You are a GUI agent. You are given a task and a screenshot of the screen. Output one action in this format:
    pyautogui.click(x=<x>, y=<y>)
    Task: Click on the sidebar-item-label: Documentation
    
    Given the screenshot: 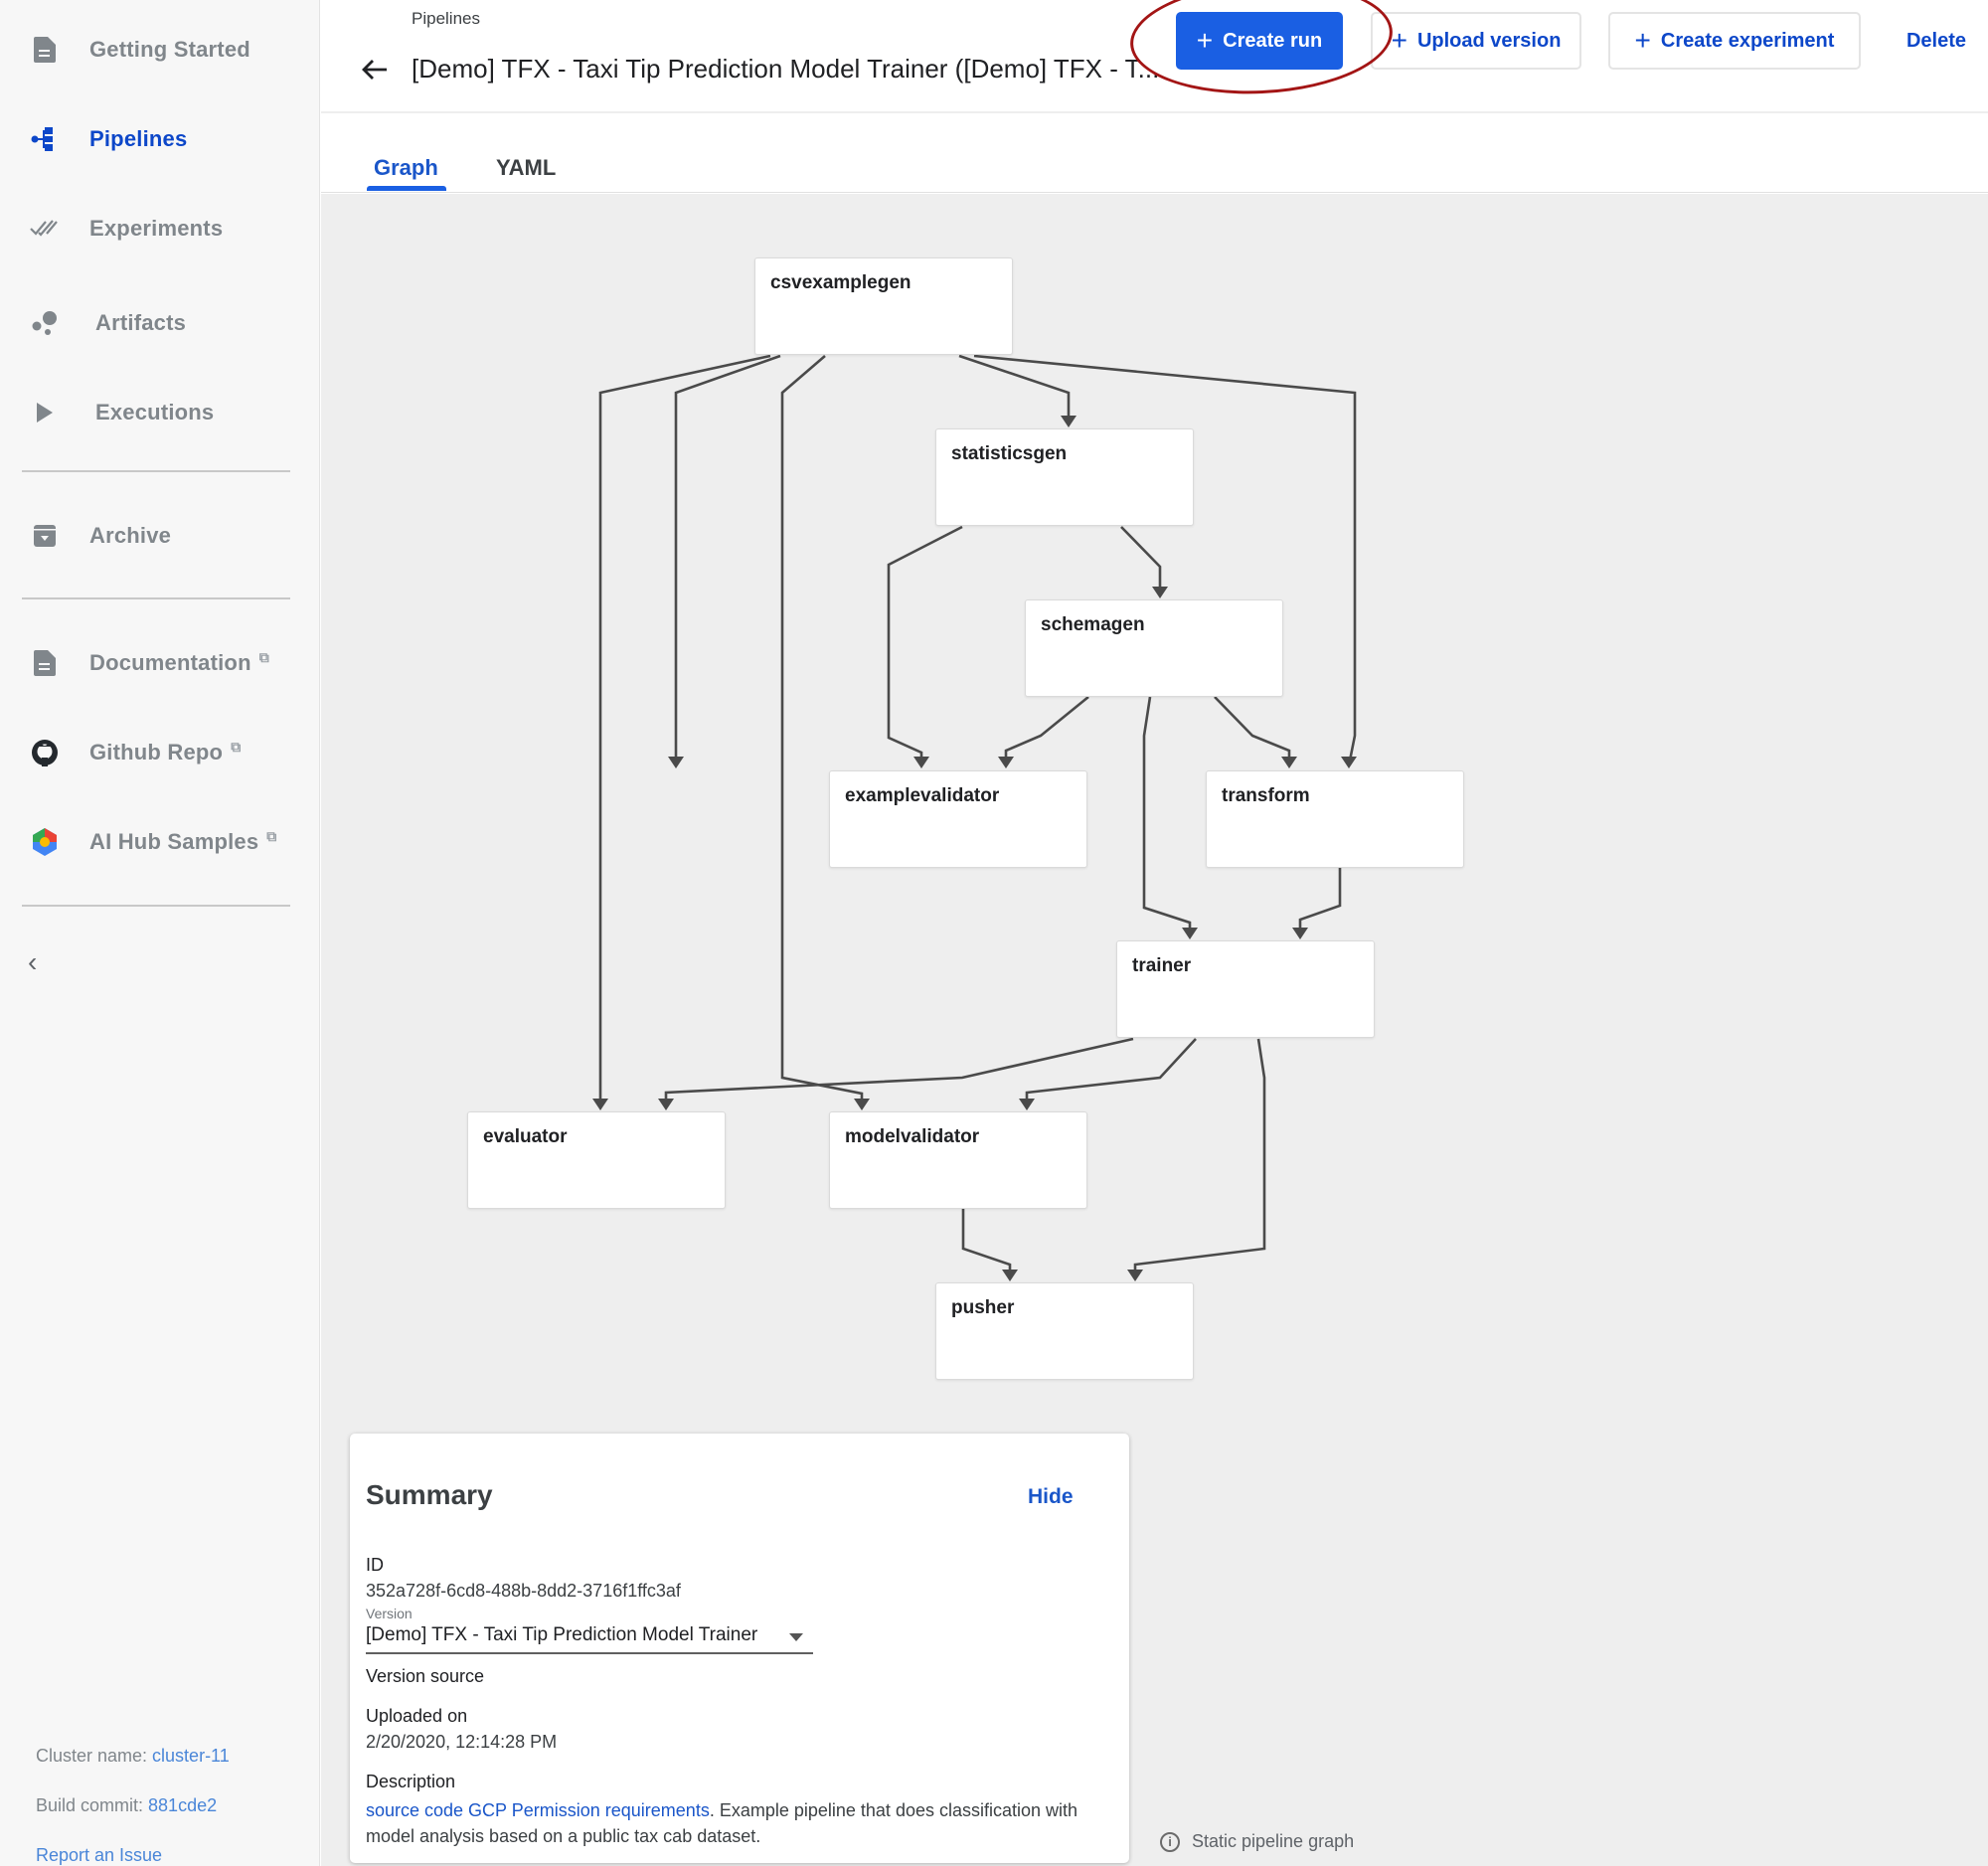 What is the action you would take?
    pyautogui.click(x=170, y=662)
    